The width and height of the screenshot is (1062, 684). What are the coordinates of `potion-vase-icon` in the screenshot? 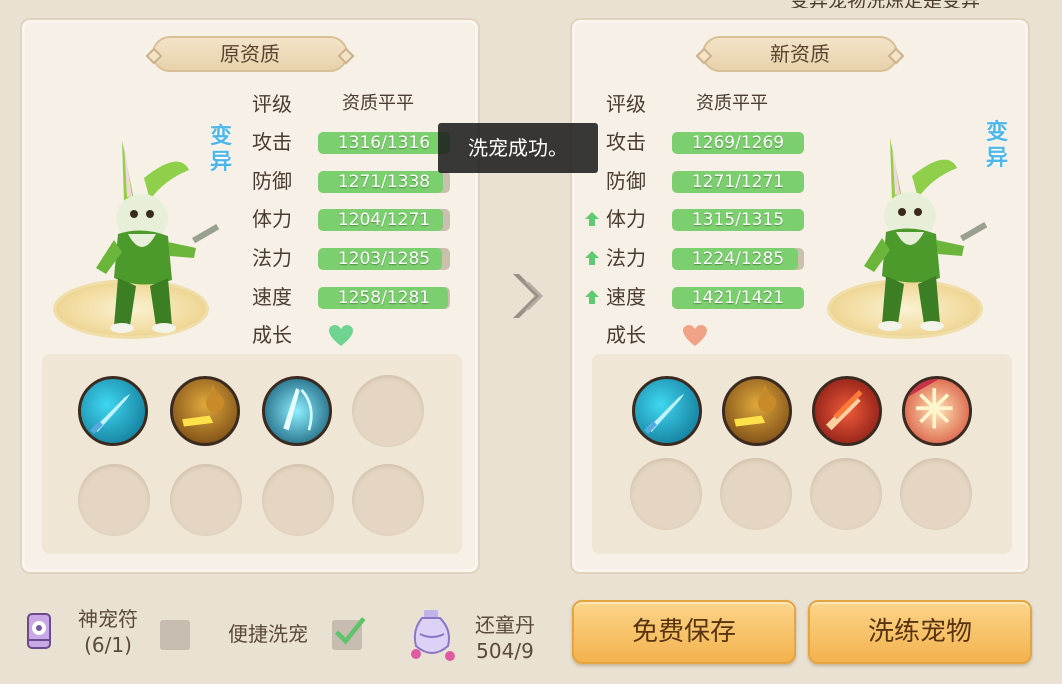 It's located at (433, 635).